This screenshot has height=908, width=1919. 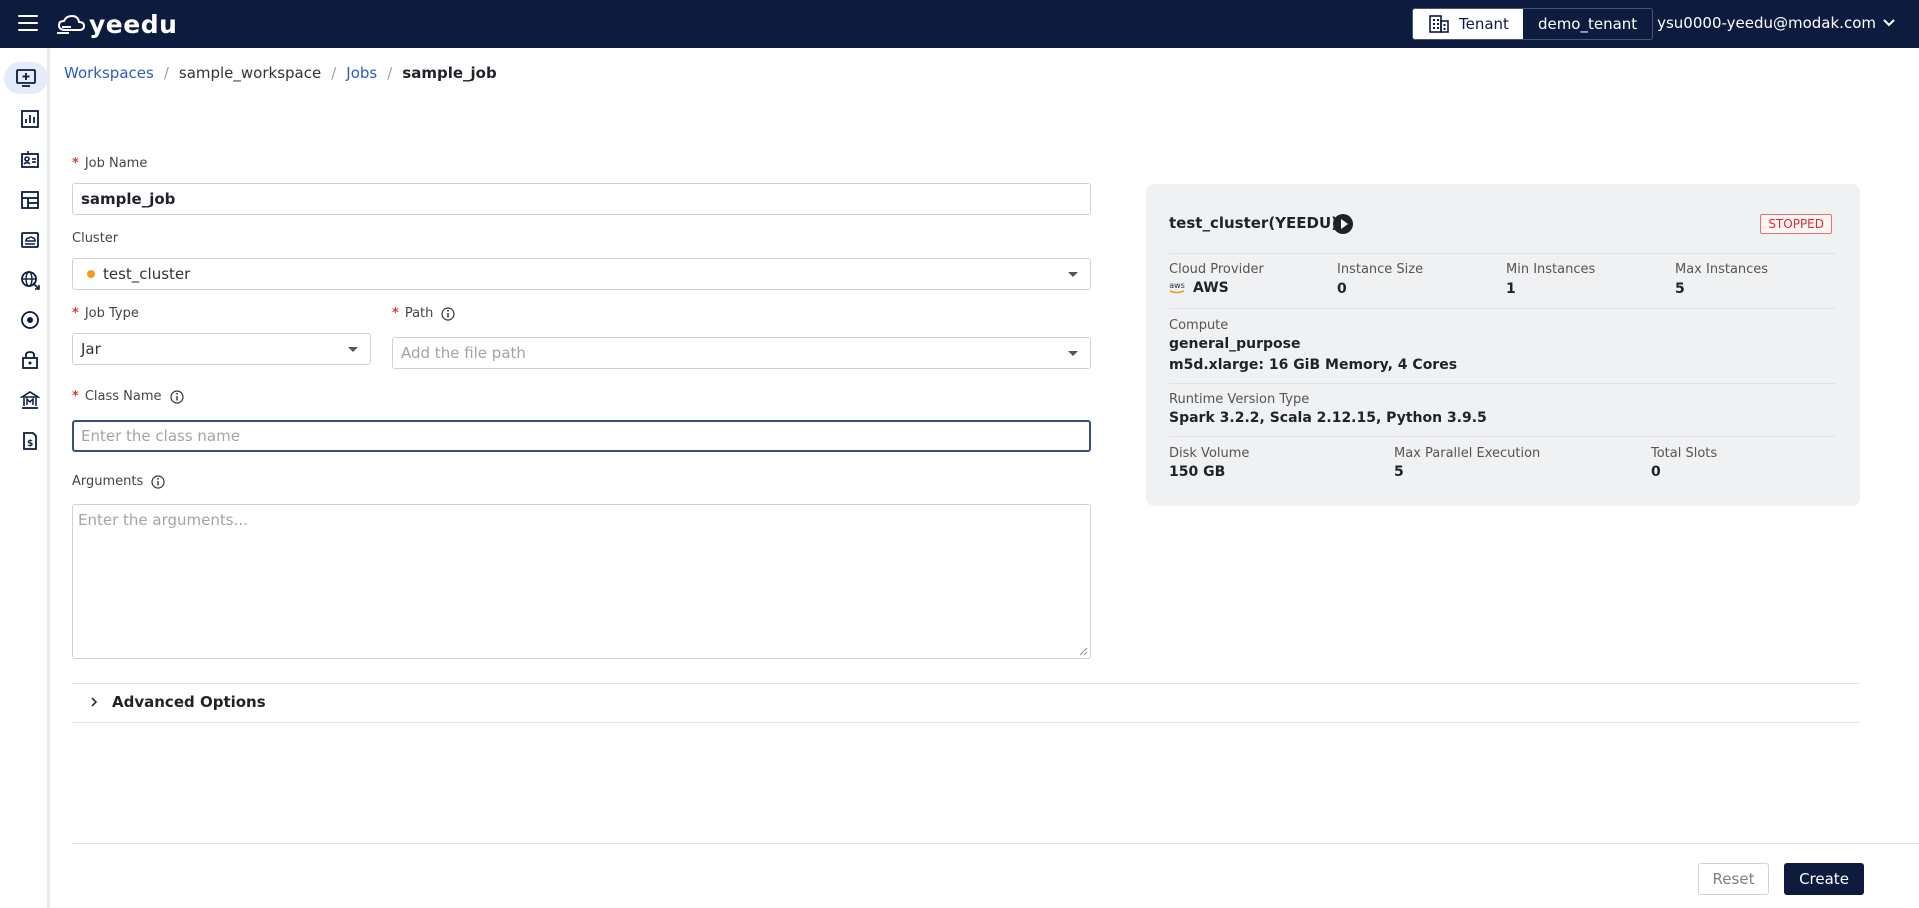 What do you see at coordinates (160, 436) in the screenshot?
I see `class-name-placeholder: Enter the class name` at bounding box center [160, 436].